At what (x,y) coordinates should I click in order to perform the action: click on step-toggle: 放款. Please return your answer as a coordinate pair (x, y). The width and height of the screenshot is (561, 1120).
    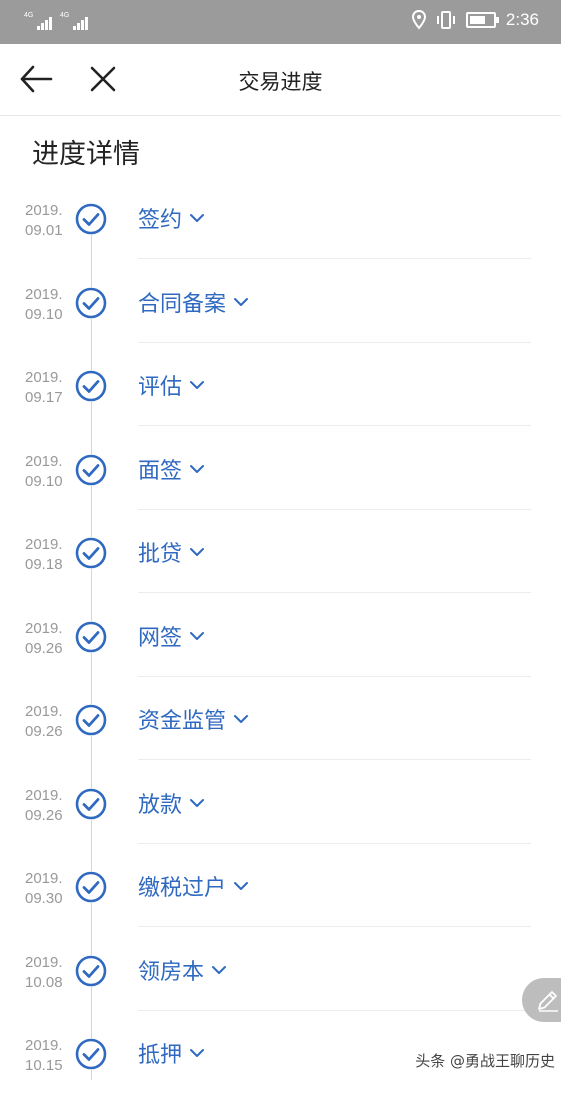
    Looking at the image, I should click on (171, 803).